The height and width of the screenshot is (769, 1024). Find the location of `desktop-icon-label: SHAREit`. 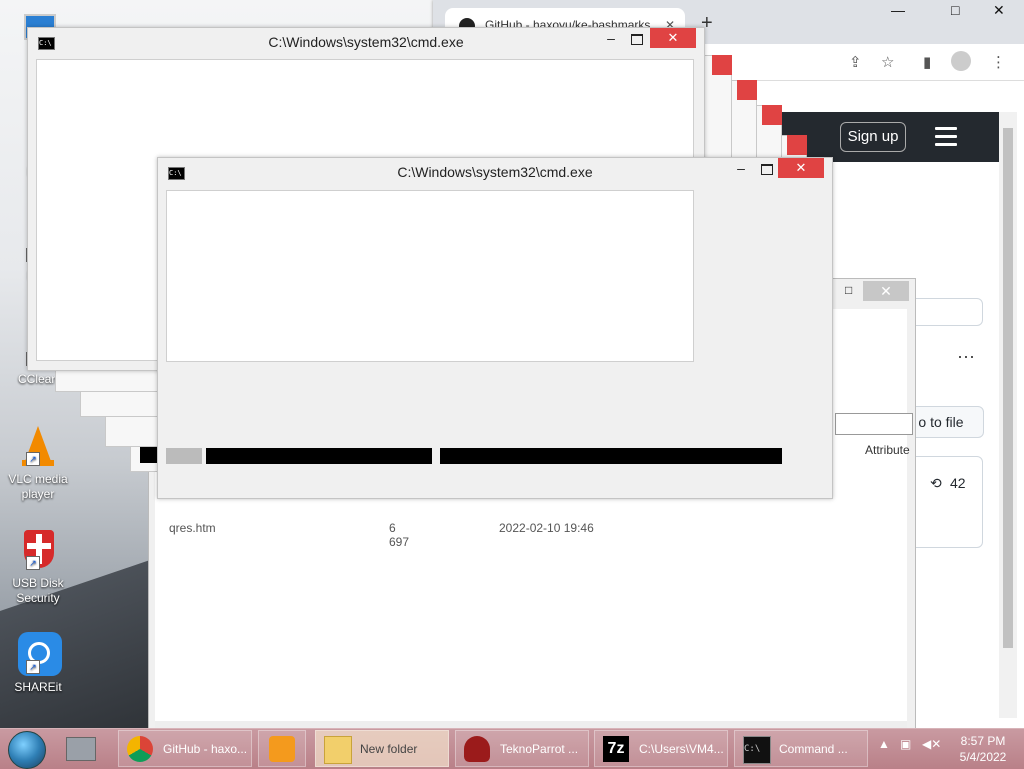

desktop-icon-label: SHAREit is located at coordinates (38, 687).